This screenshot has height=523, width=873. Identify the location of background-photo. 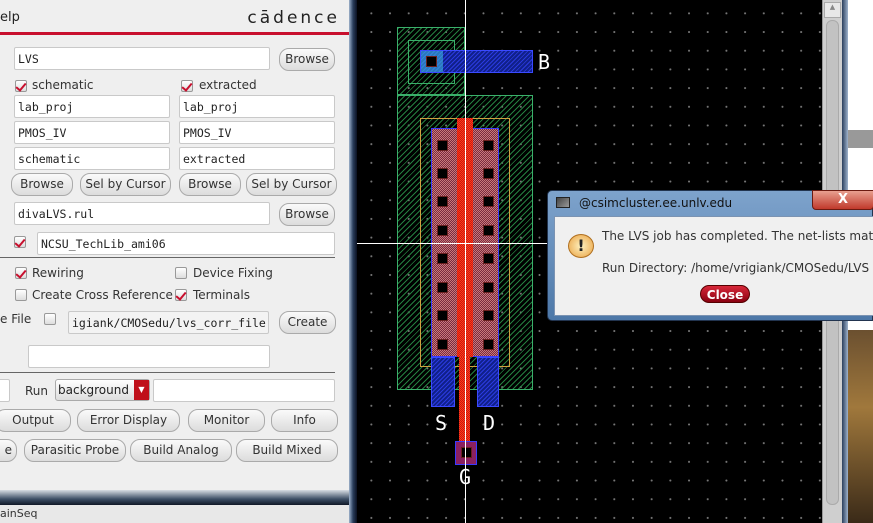
(860, 426).